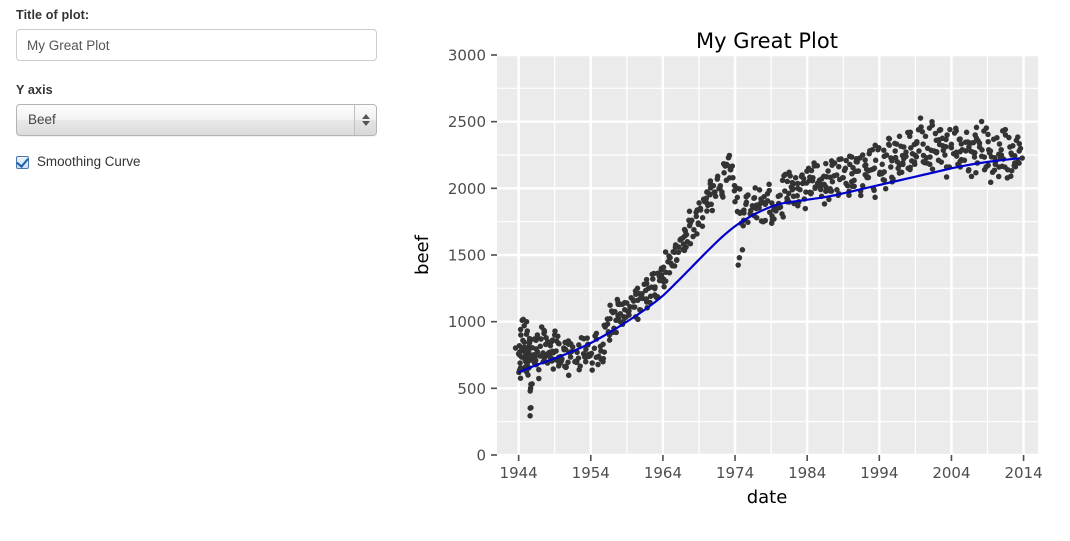 The image size is (1070, 541). Describe the element at coordinates (467, 122) in the screenshot. I see `y-tick-label: 2500` at that location.